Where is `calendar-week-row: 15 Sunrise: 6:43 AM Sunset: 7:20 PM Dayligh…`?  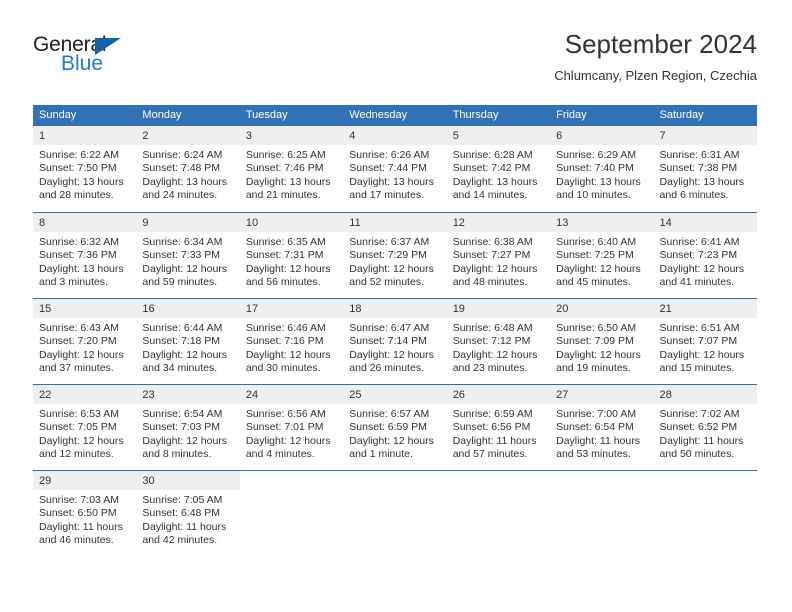 calendar-week-row: 15 Sunrise: 6:43 AM Sunset: 7:20 PM Dayligh… is located at coordinates (395, 341).